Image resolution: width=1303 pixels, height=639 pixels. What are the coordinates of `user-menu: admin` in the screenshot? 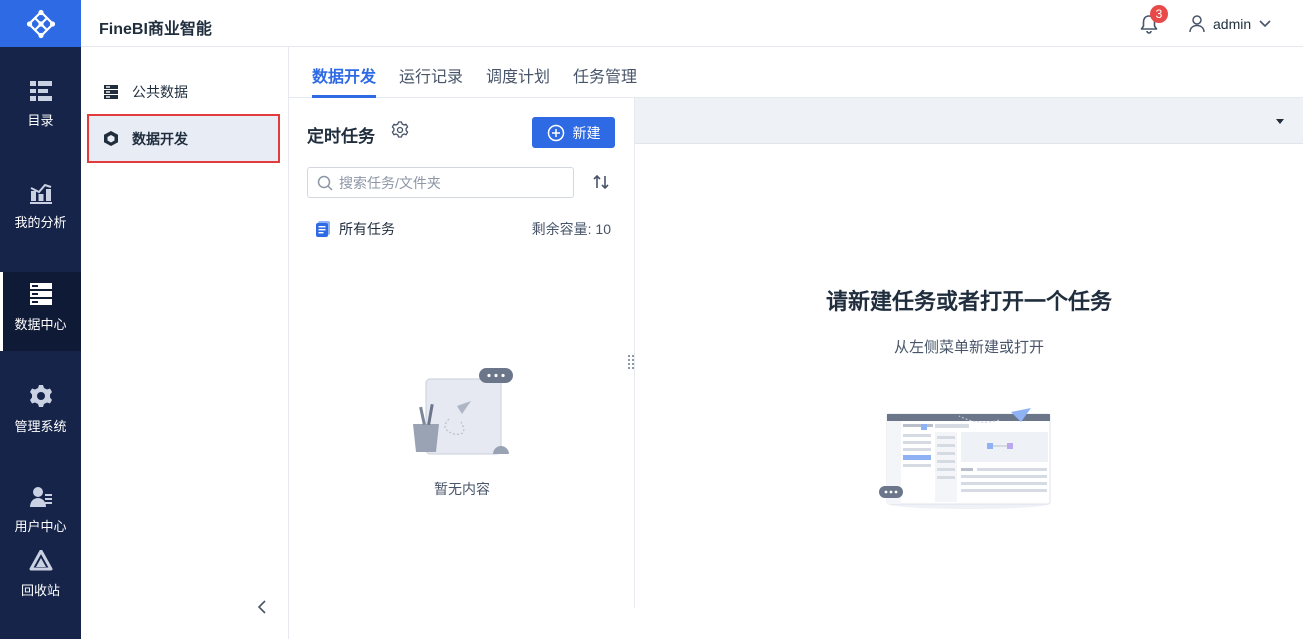 It's located at (1230, 24).